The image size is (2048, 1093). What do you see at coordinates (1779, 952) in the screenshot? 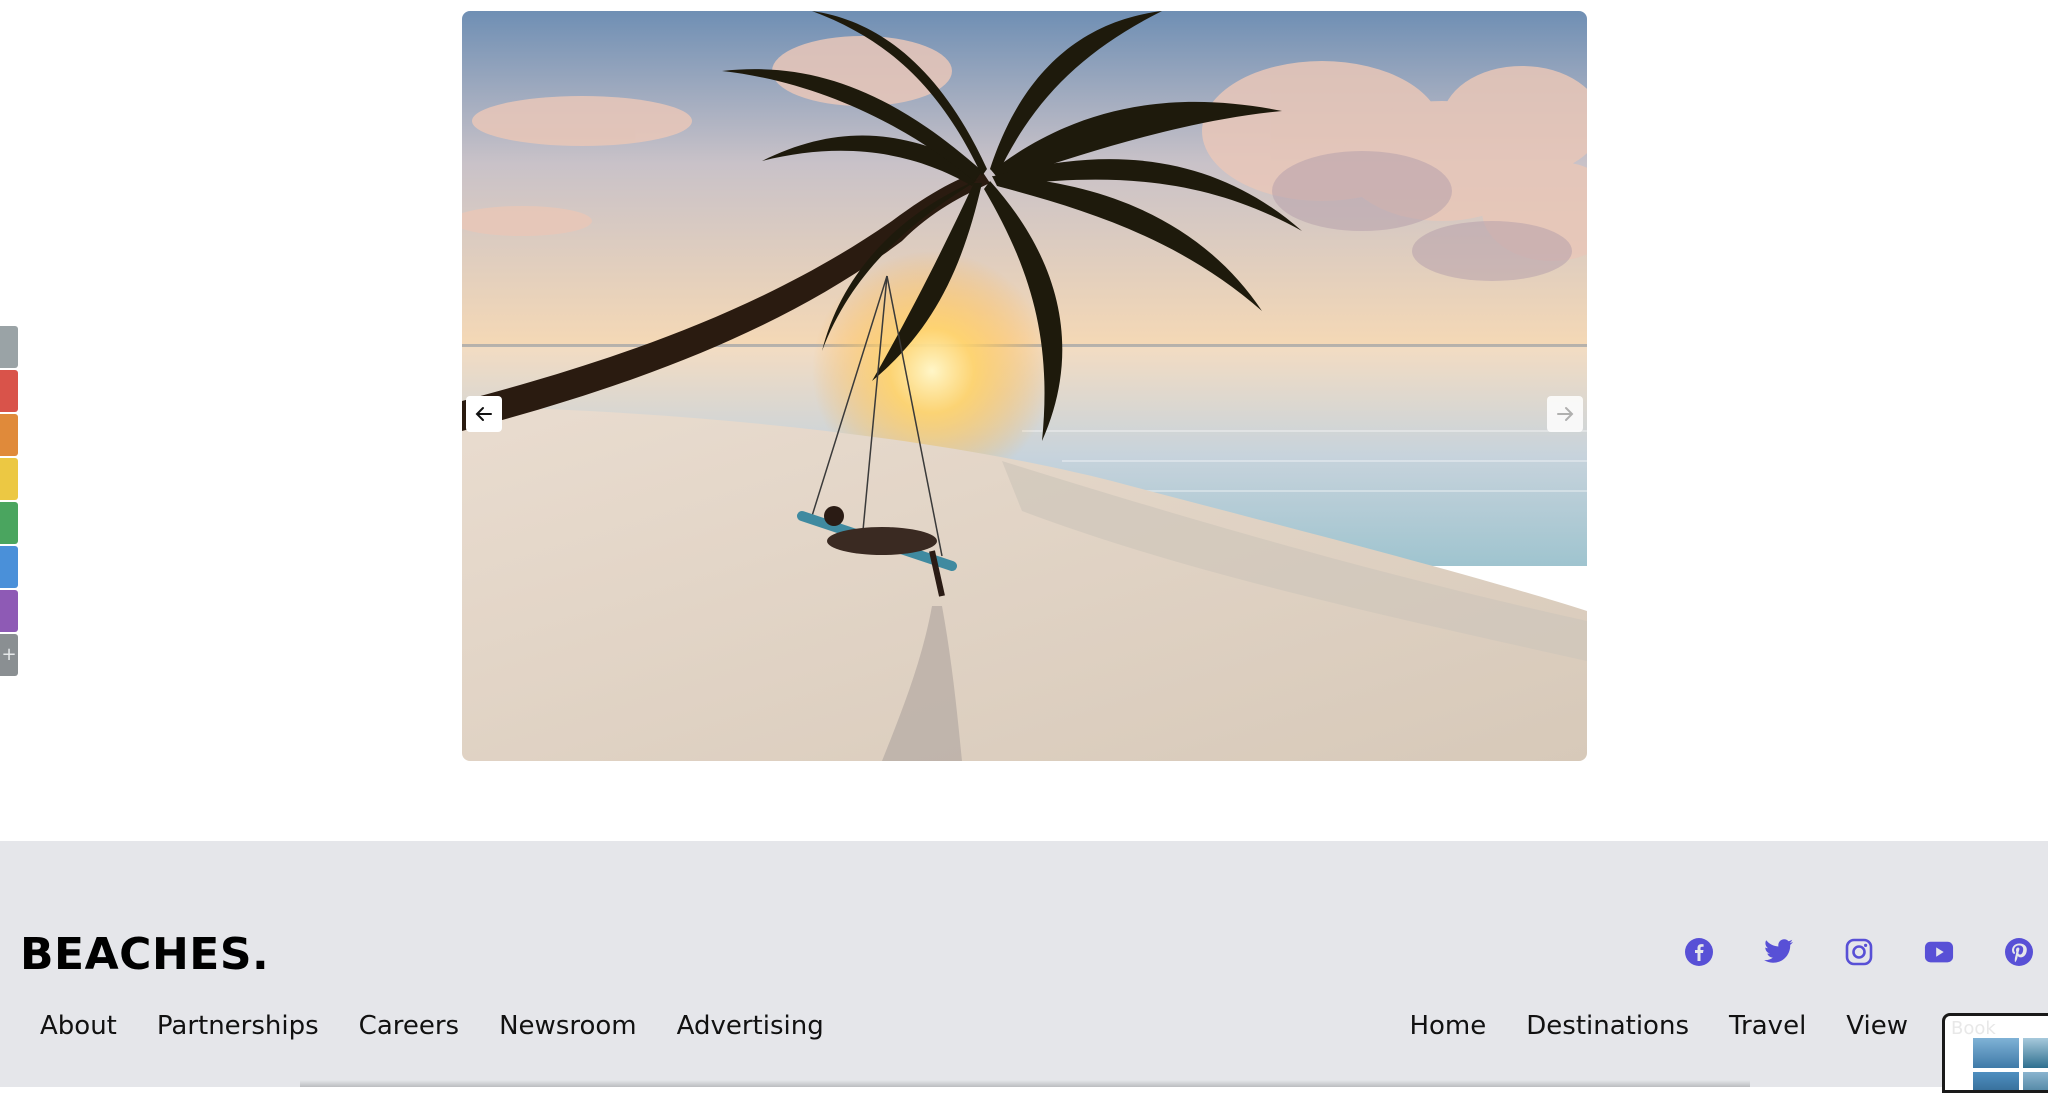
I see `twitter-icon` at bounding box center [1779, 952].